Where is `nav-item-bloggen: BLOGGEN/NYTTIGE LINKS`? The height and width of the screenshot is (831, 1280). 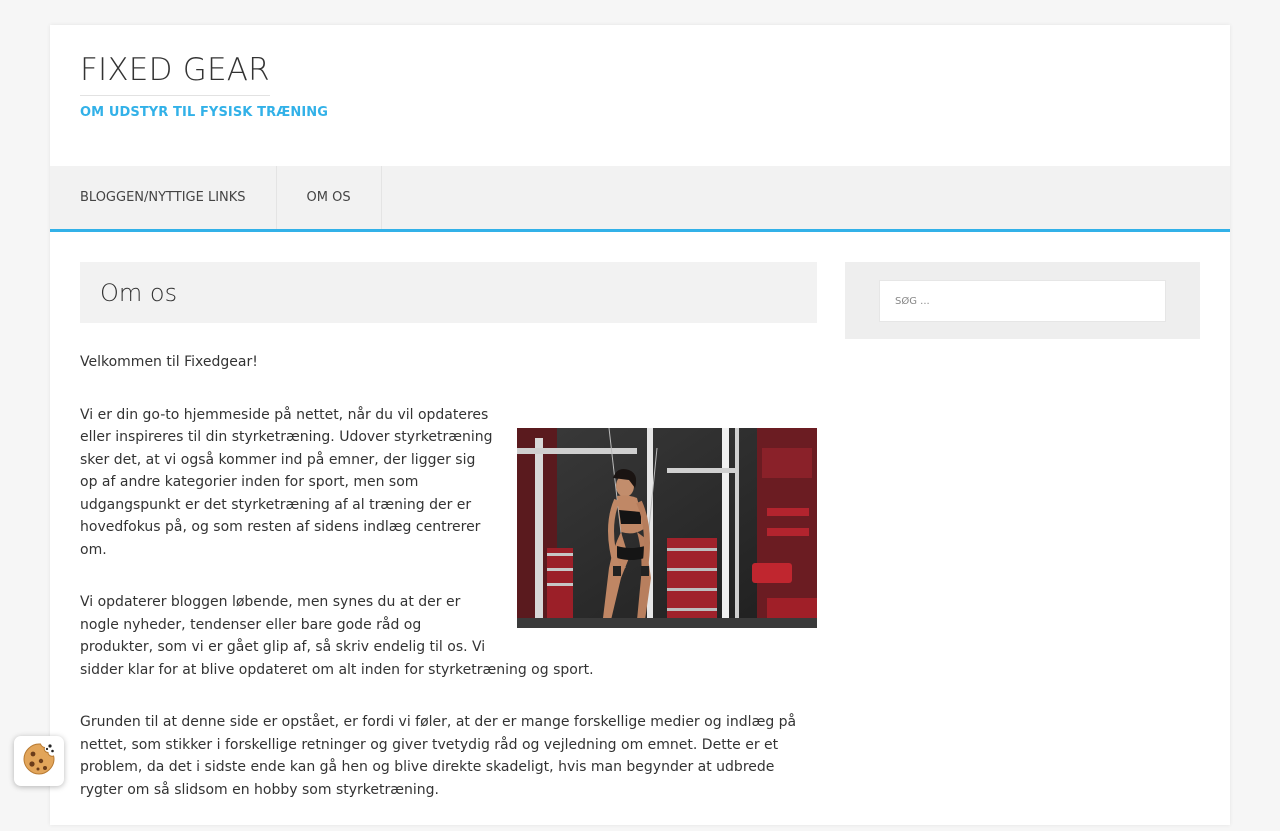
nav-item-bloggen: BLOGGEN/NYTTIGE LINKS is located at coordinates (163, 197).